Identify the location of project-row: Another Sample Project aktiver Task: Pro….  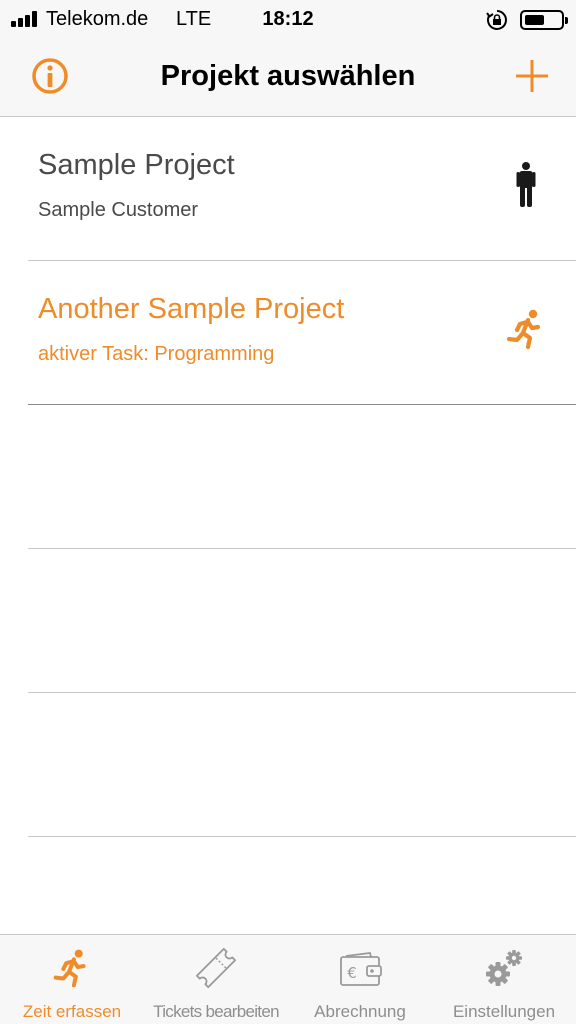
(302, 333).